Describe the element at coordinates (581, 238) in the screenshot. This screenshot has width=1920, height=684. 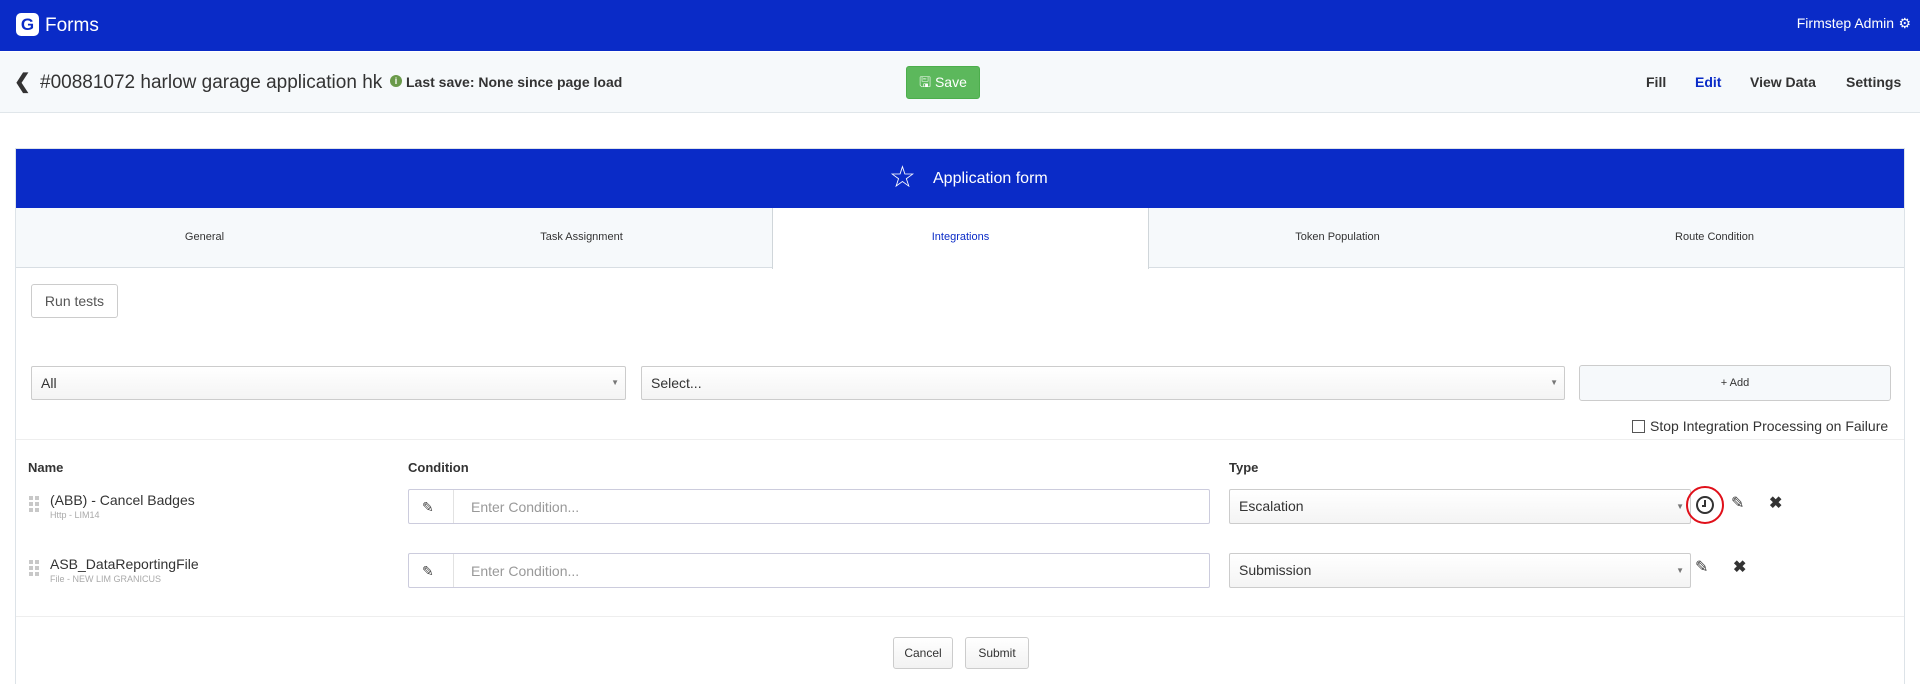
I see `tab-task-assignment: Task Assignment` at that location.